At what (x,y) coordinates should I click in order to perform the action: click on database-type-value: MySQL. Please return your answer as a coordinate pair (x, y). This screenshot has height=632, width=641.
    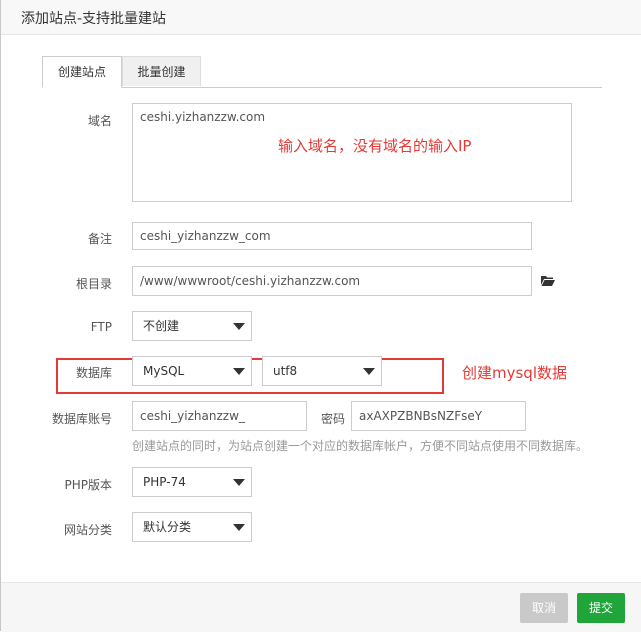
    Looking at the image, I should click on (164, 371).